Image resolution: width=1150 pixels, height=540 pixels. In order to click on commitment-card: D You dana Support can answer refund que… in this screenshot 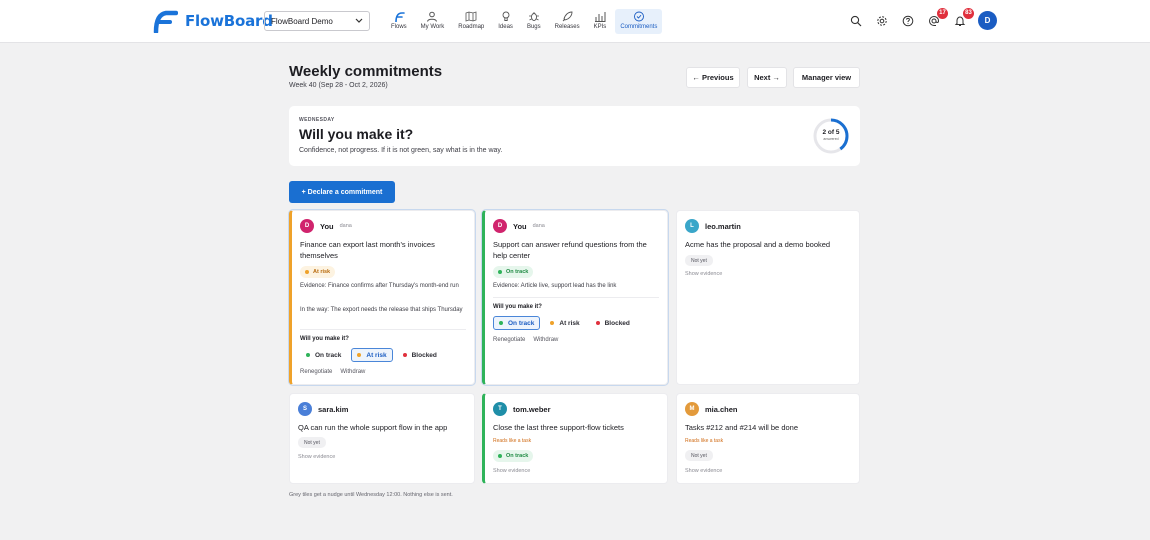, I will do `click(575, 297)`.